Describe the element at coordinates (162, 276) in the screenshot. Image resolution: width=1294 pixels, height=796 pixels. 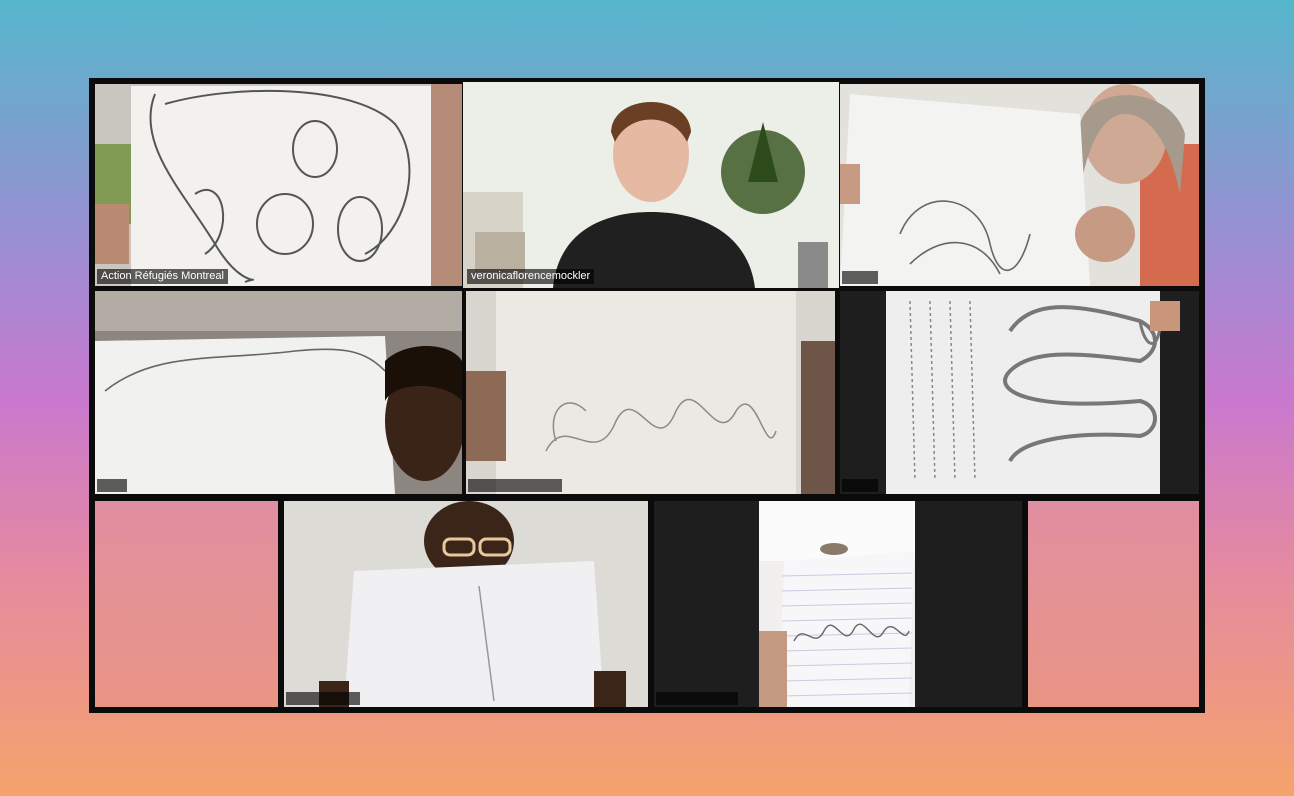
I see `participant-name-label: Action Réfugiés Montreal` at that location.